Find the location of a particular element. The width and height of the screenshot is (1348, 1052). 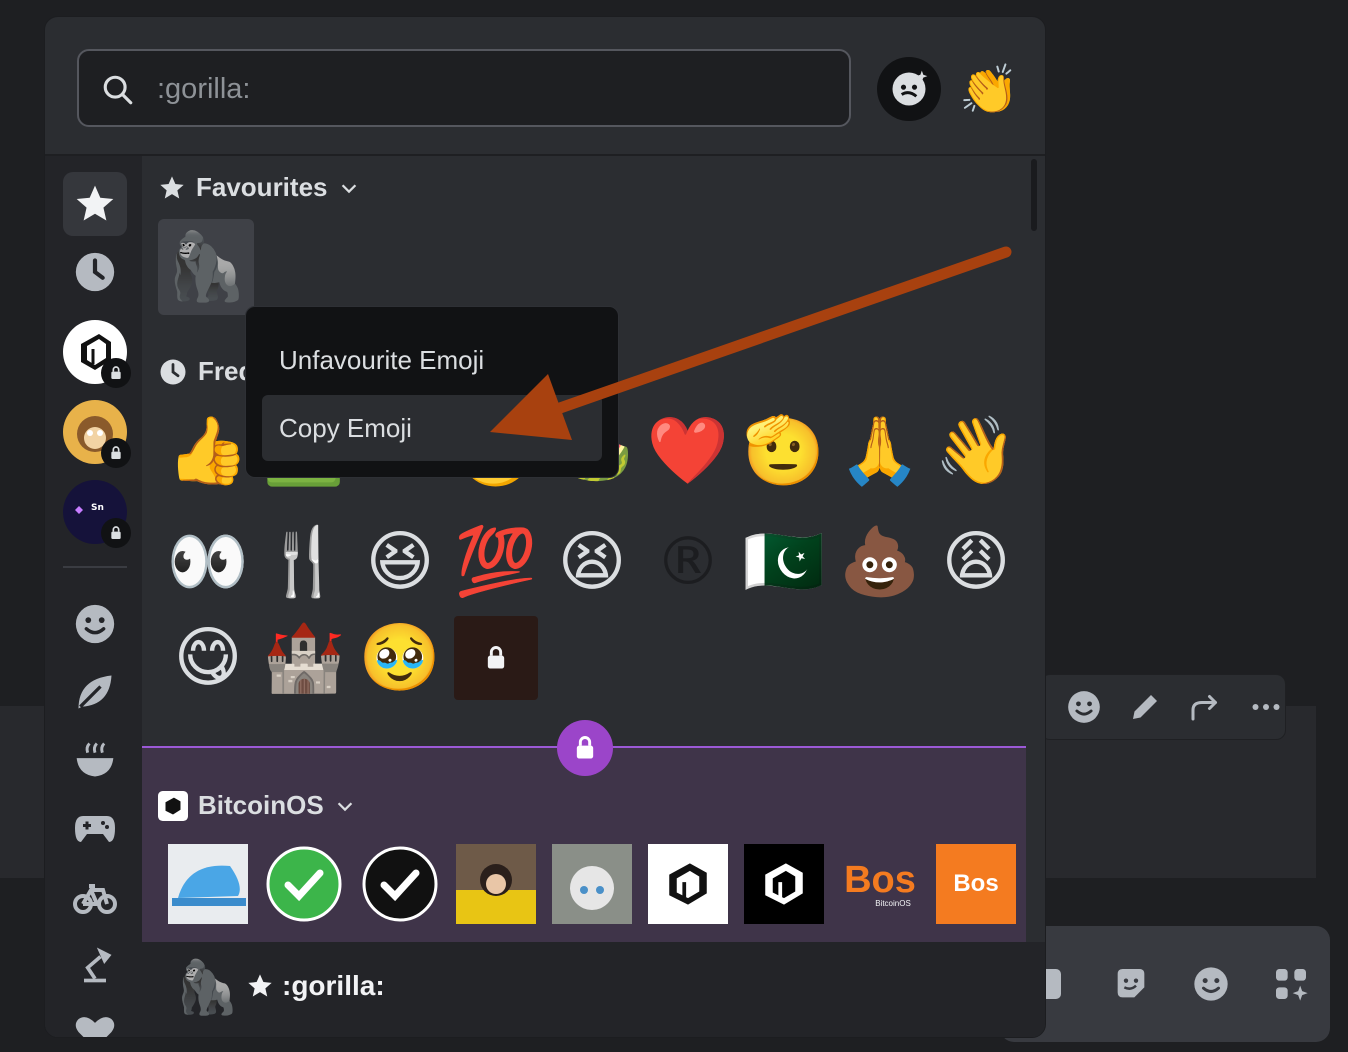

emoji-hundred: 💯 is located at coordinates (496, 562).